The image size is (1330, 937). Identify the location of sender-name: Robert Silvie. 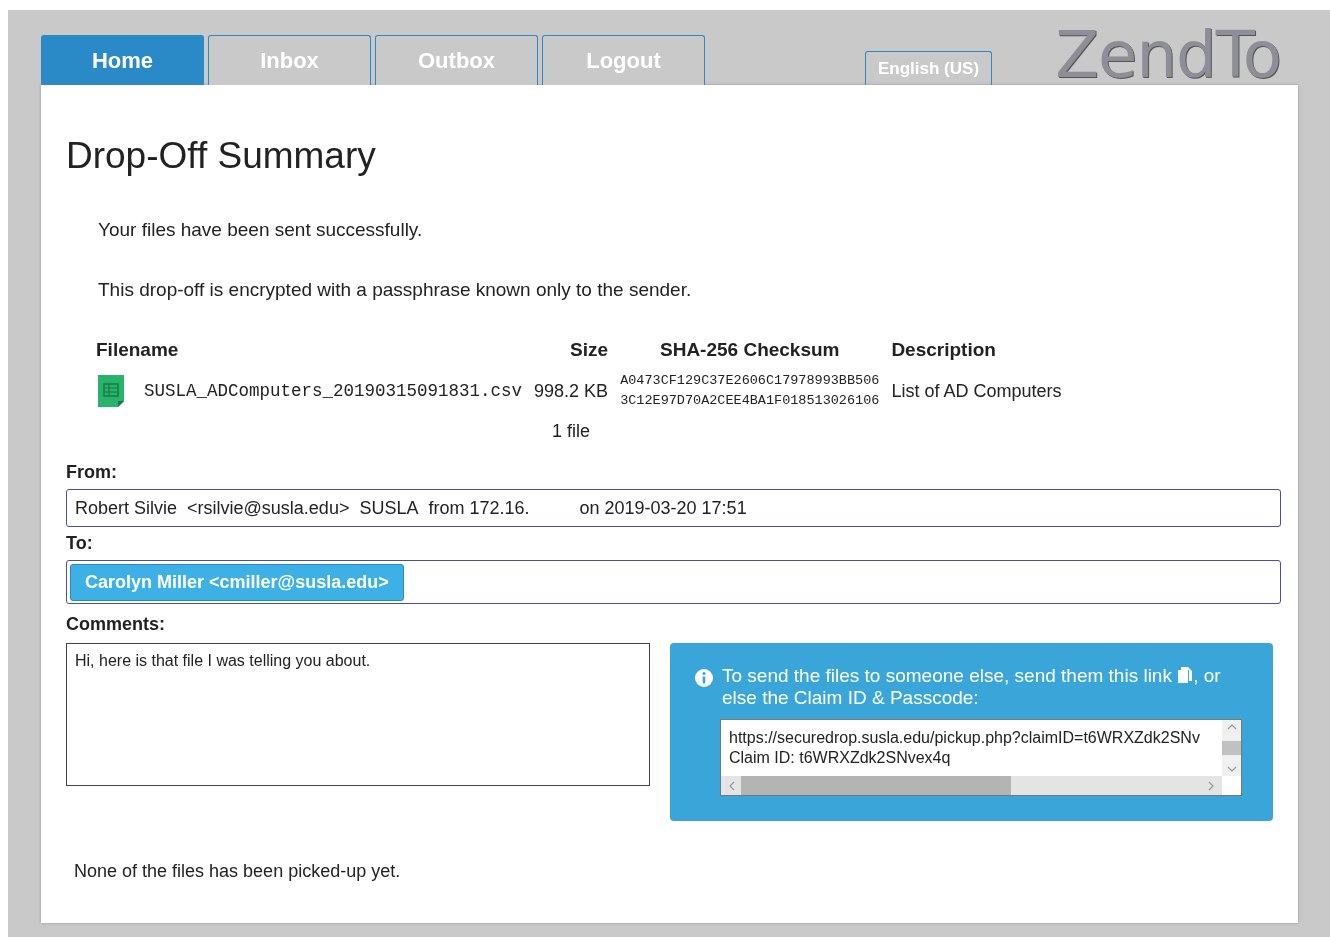
(126, 508).